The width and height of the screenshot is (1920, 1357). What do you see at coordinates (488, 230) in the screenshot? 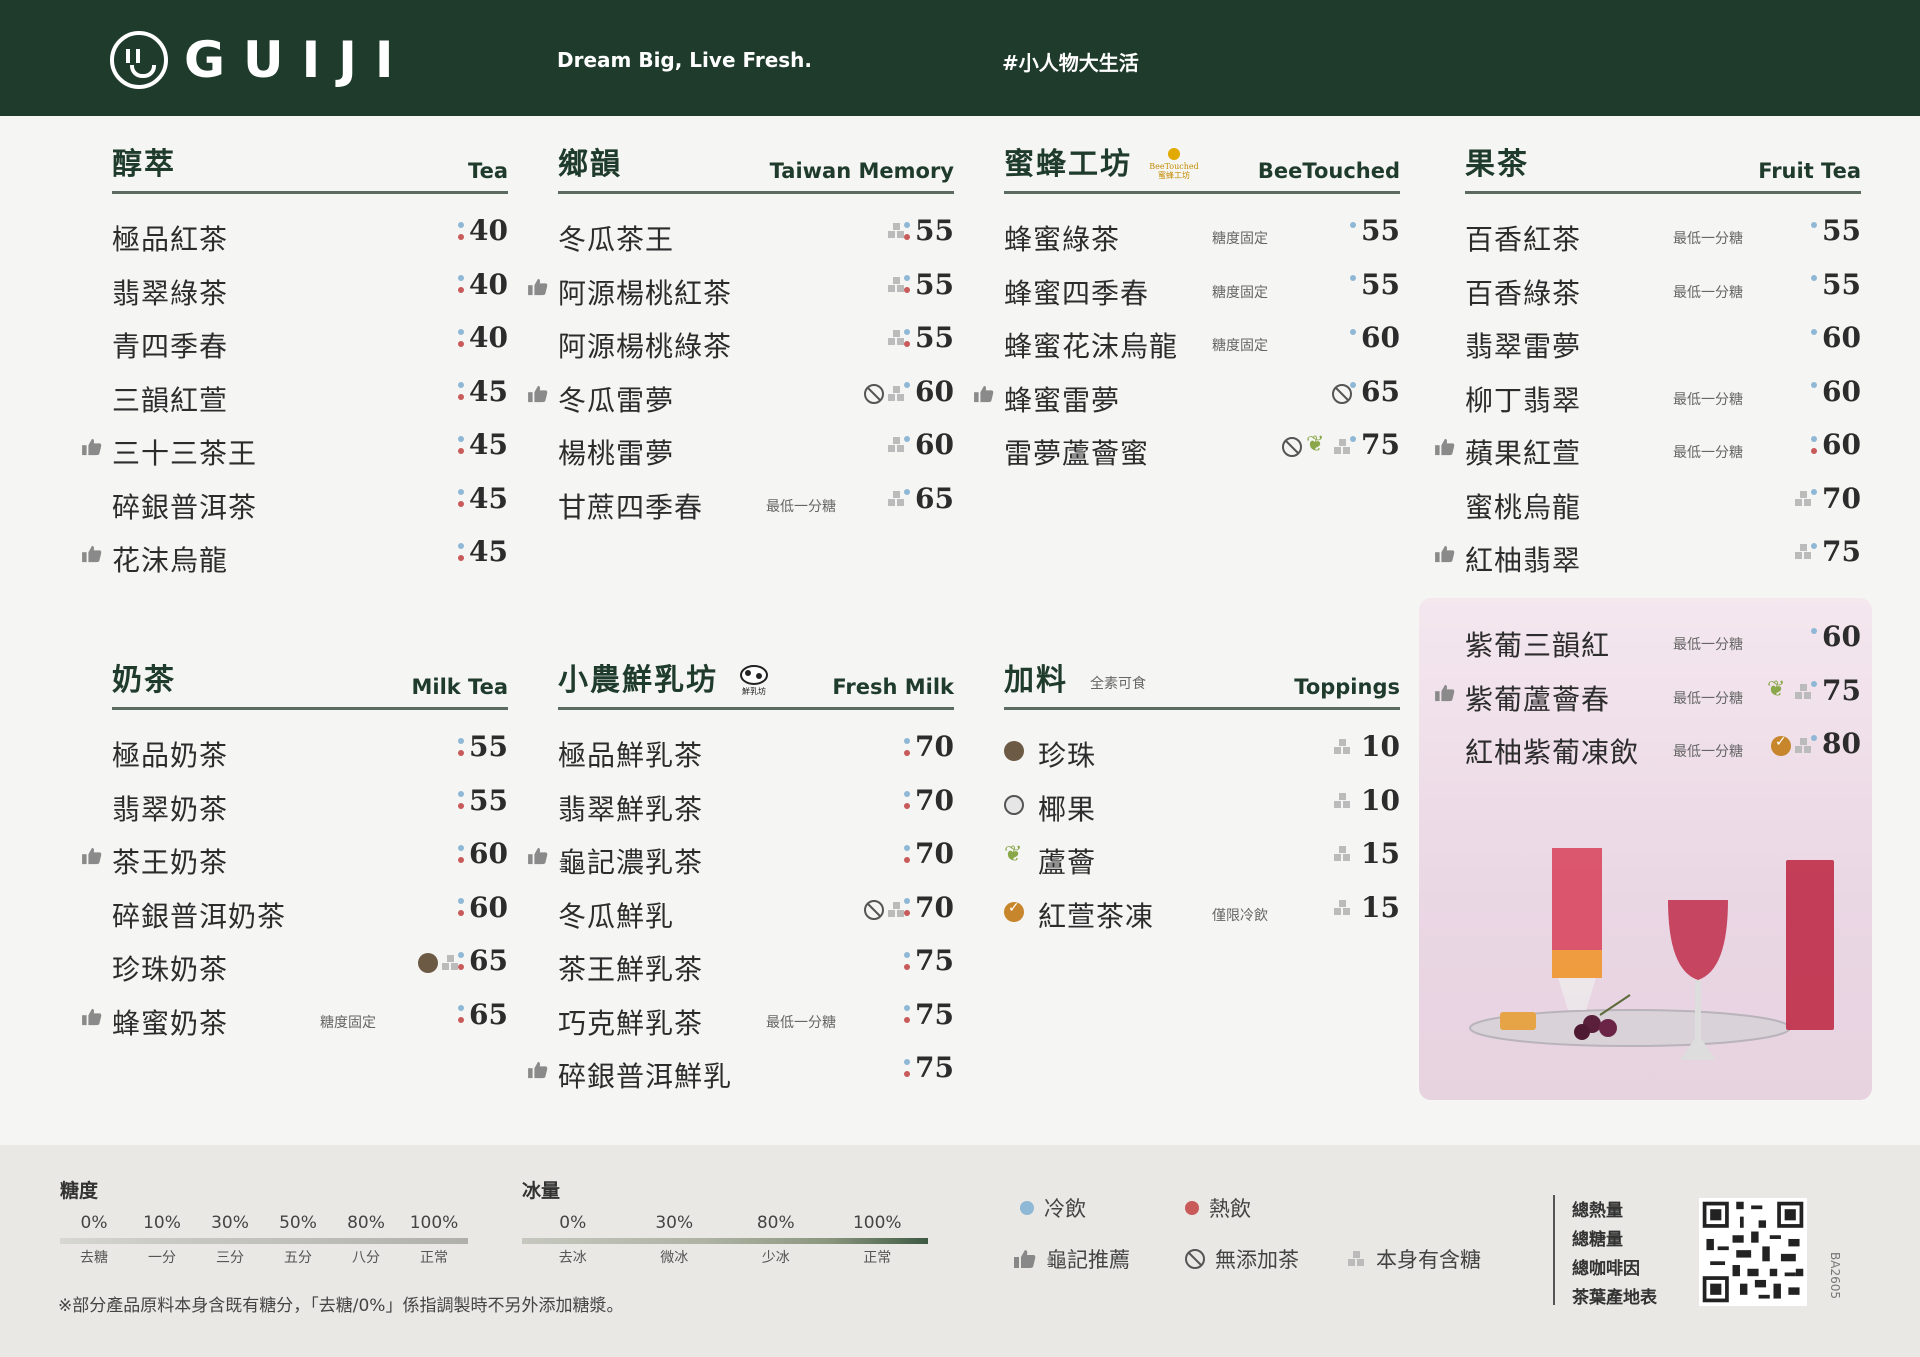
I see `price-value: 40` at bounding box center [488, 230].